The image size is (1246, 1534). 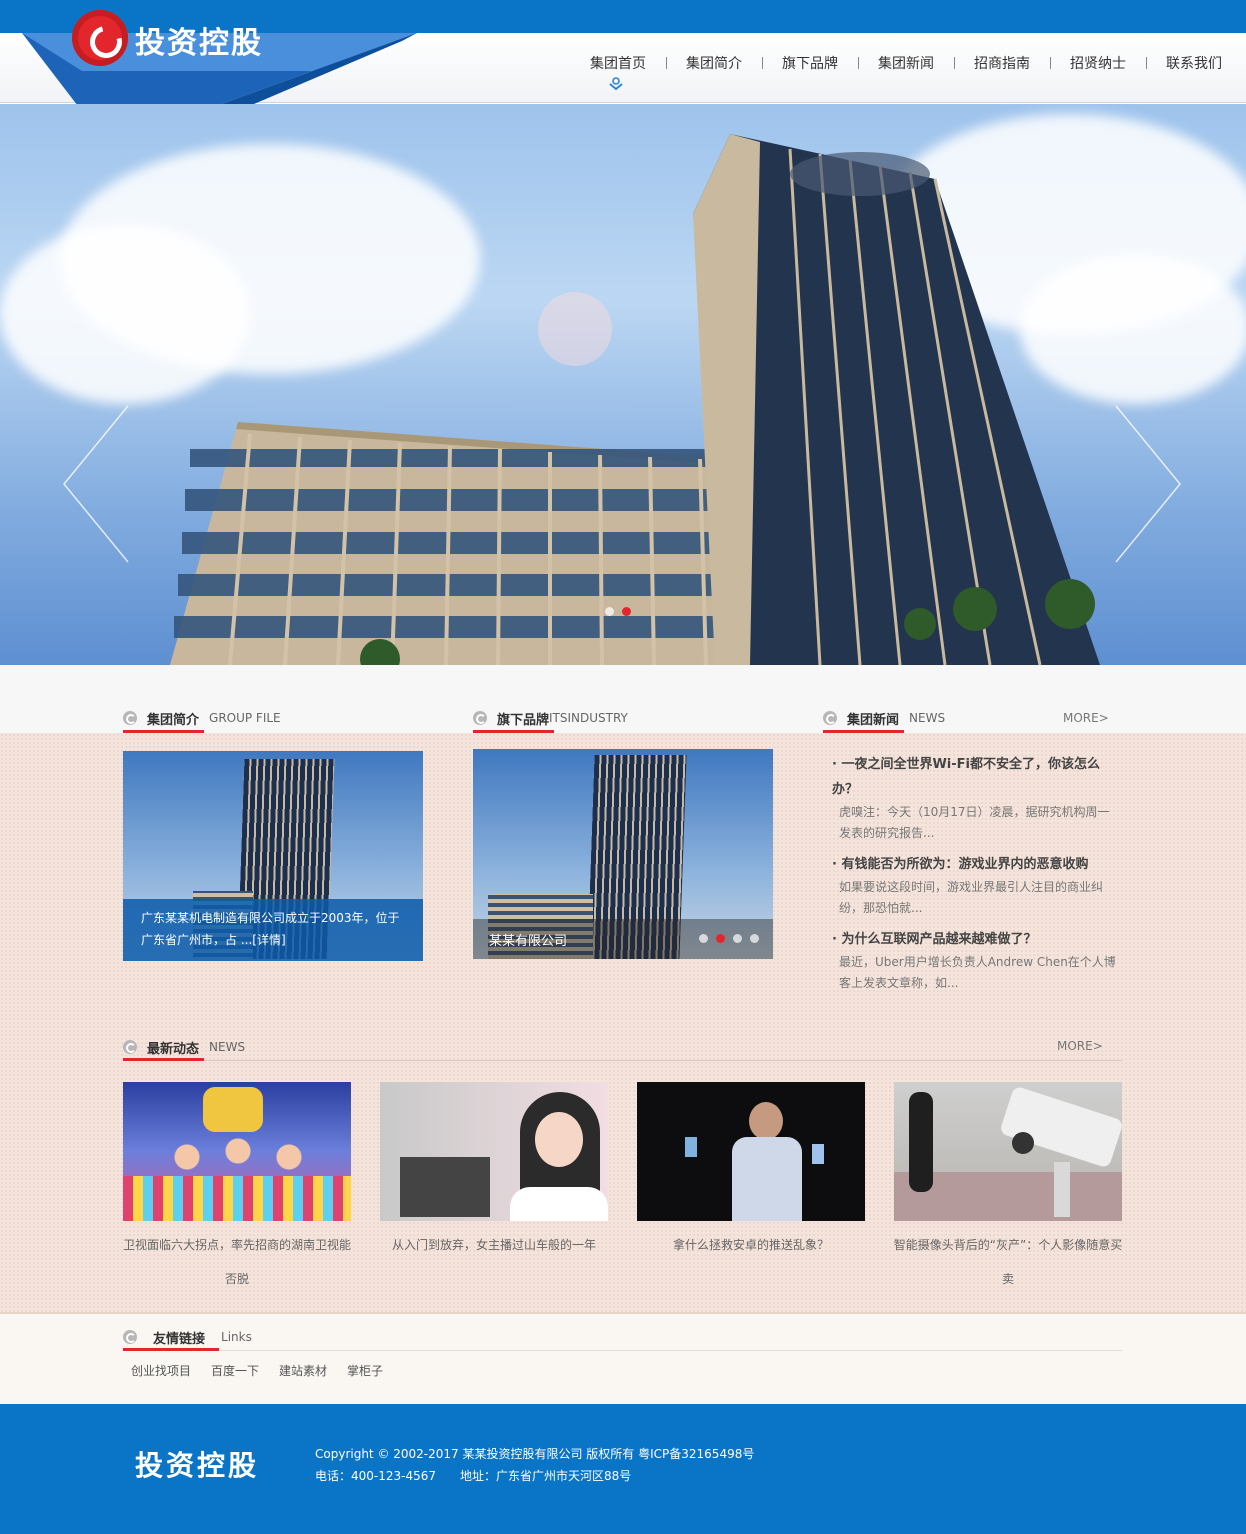 What do you see at coordinates (95, 484) in the screenshot?
I see `banner-prev-arrow-icon` at bounding box center [95, 484].